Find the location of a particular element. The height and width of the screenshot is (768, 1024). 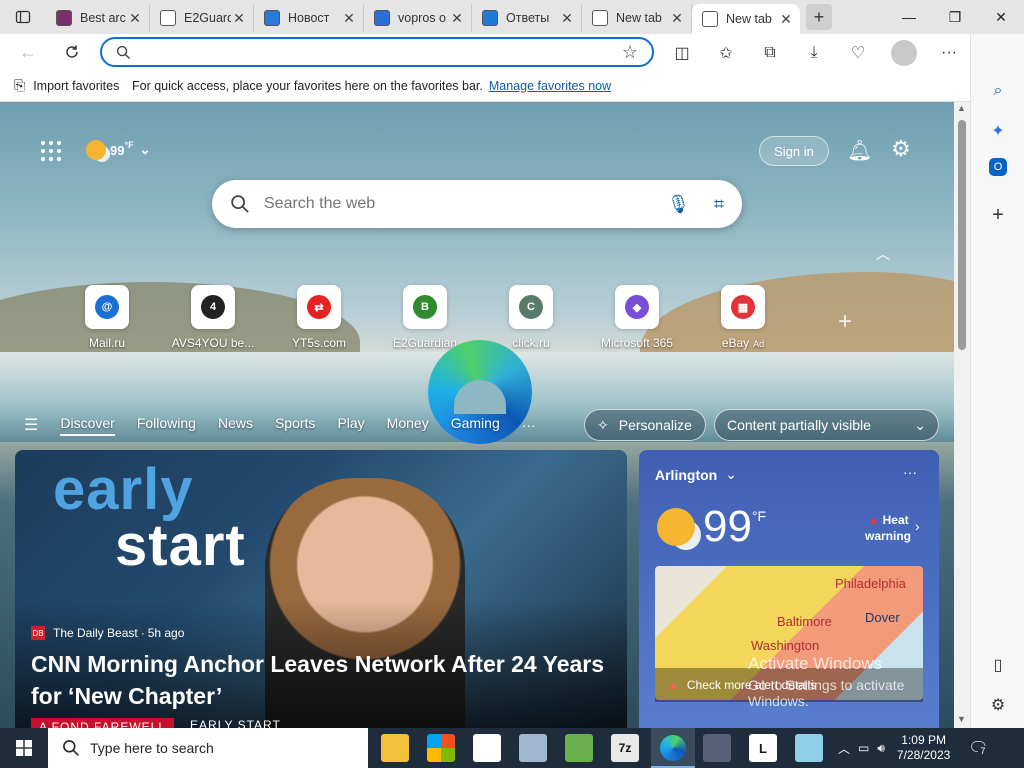

quick-link-5: Cclick.ru is located at coordinates (531, 317).